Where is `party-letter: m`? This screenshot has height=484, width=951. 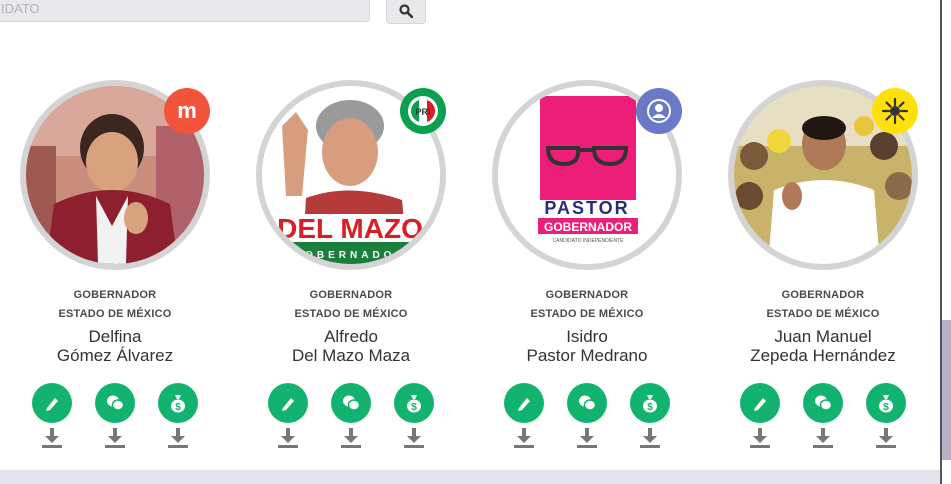 party-letter: m is located at coordinates (187, 110).